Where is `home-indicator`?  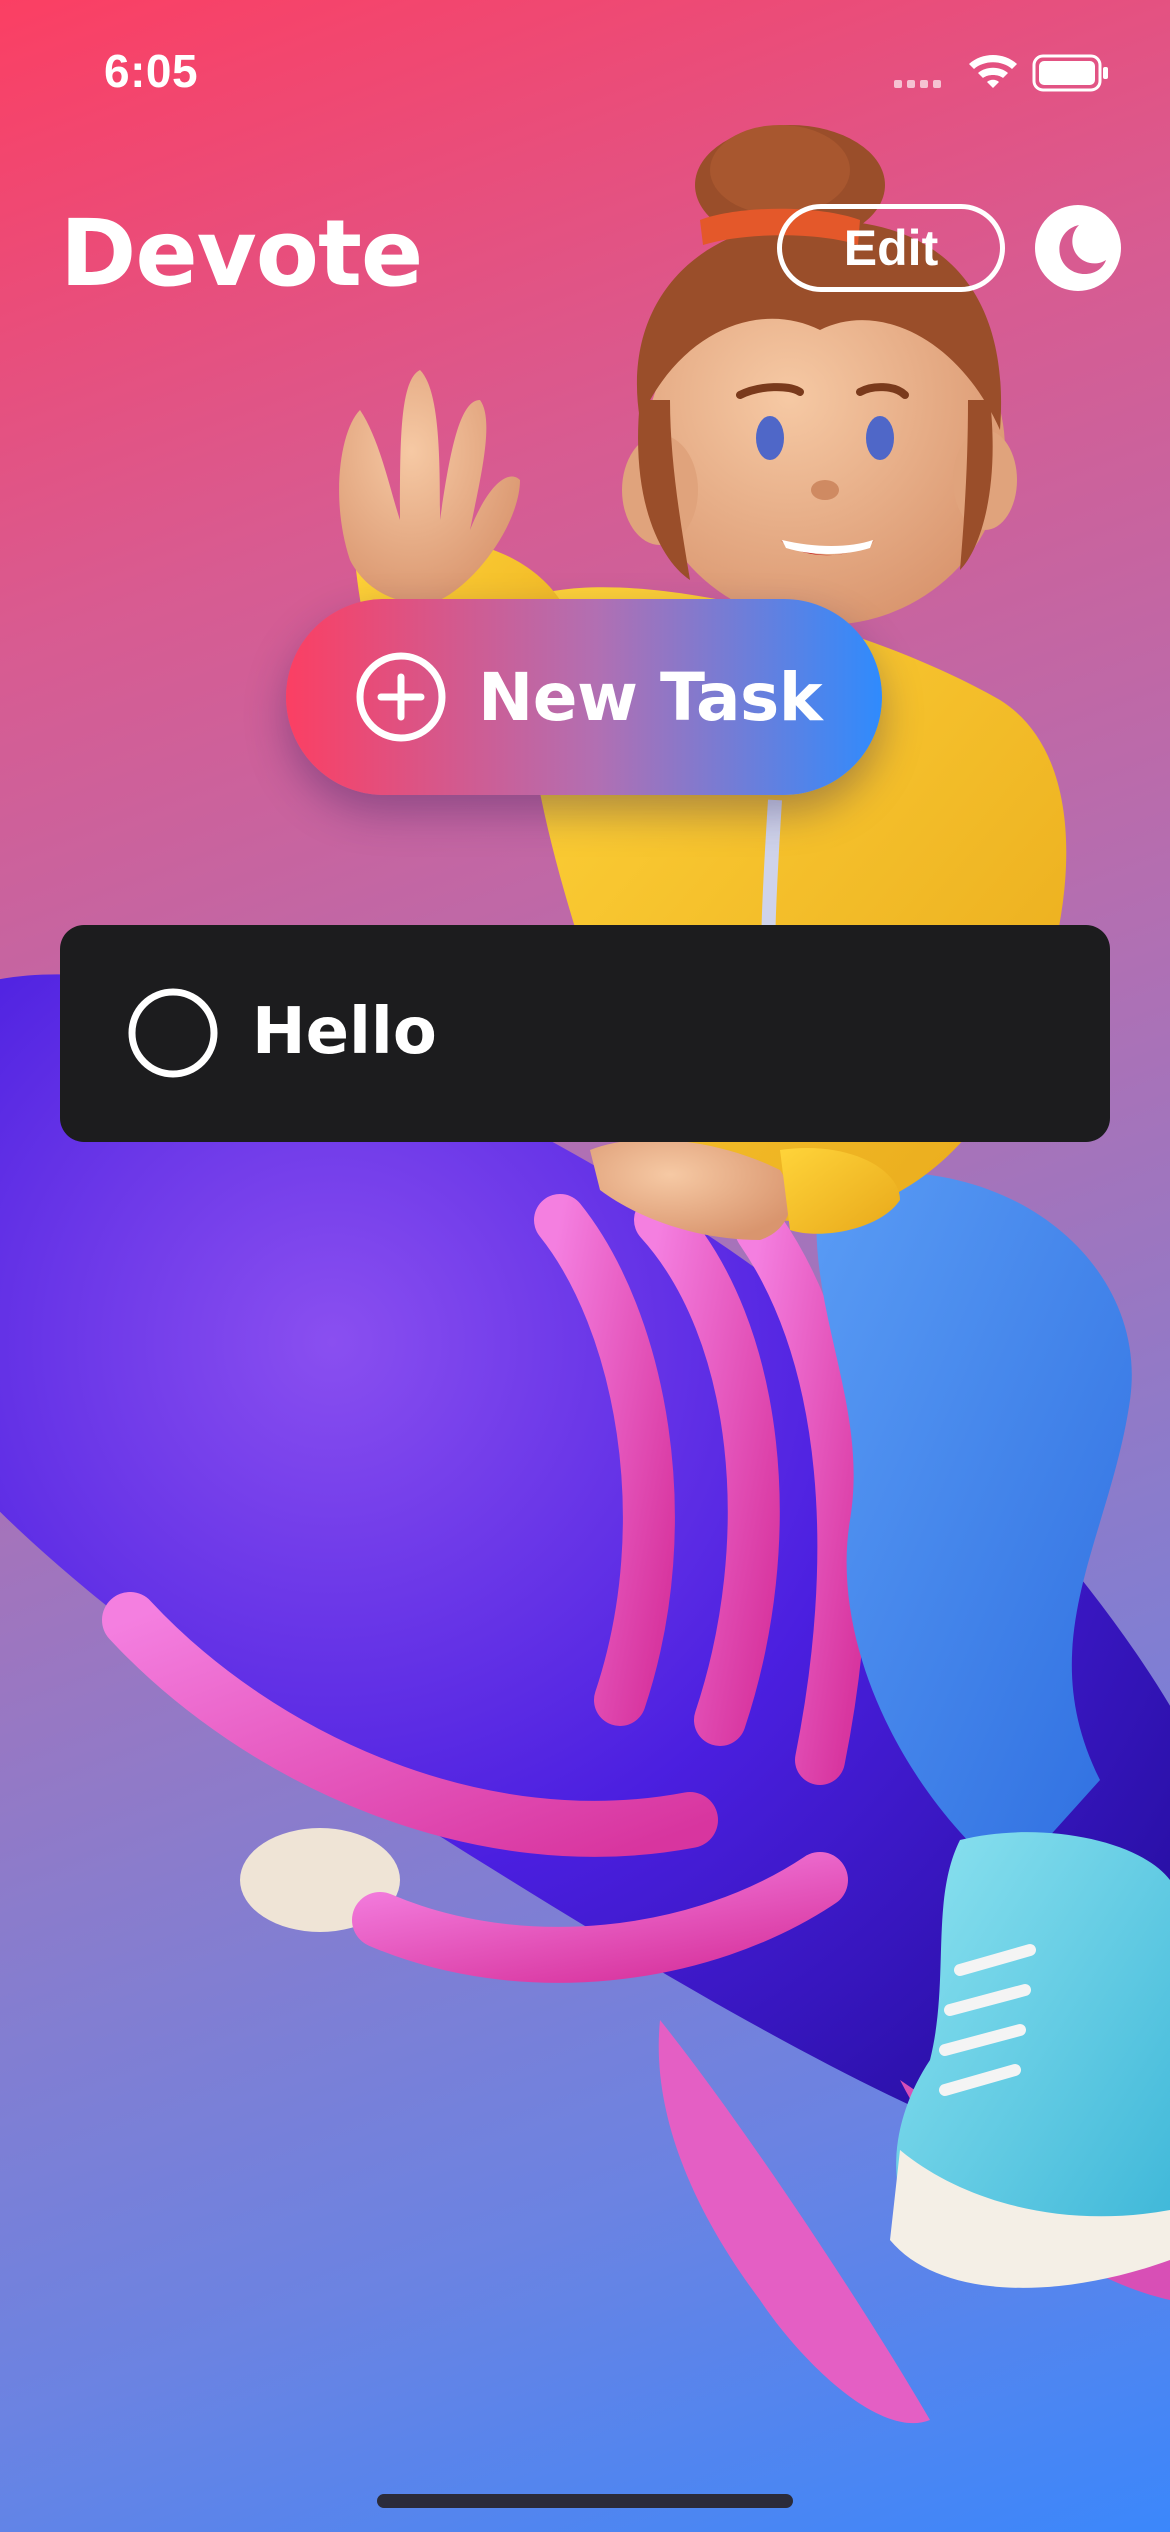 home-indicator is located at coordinates (585, 2501).